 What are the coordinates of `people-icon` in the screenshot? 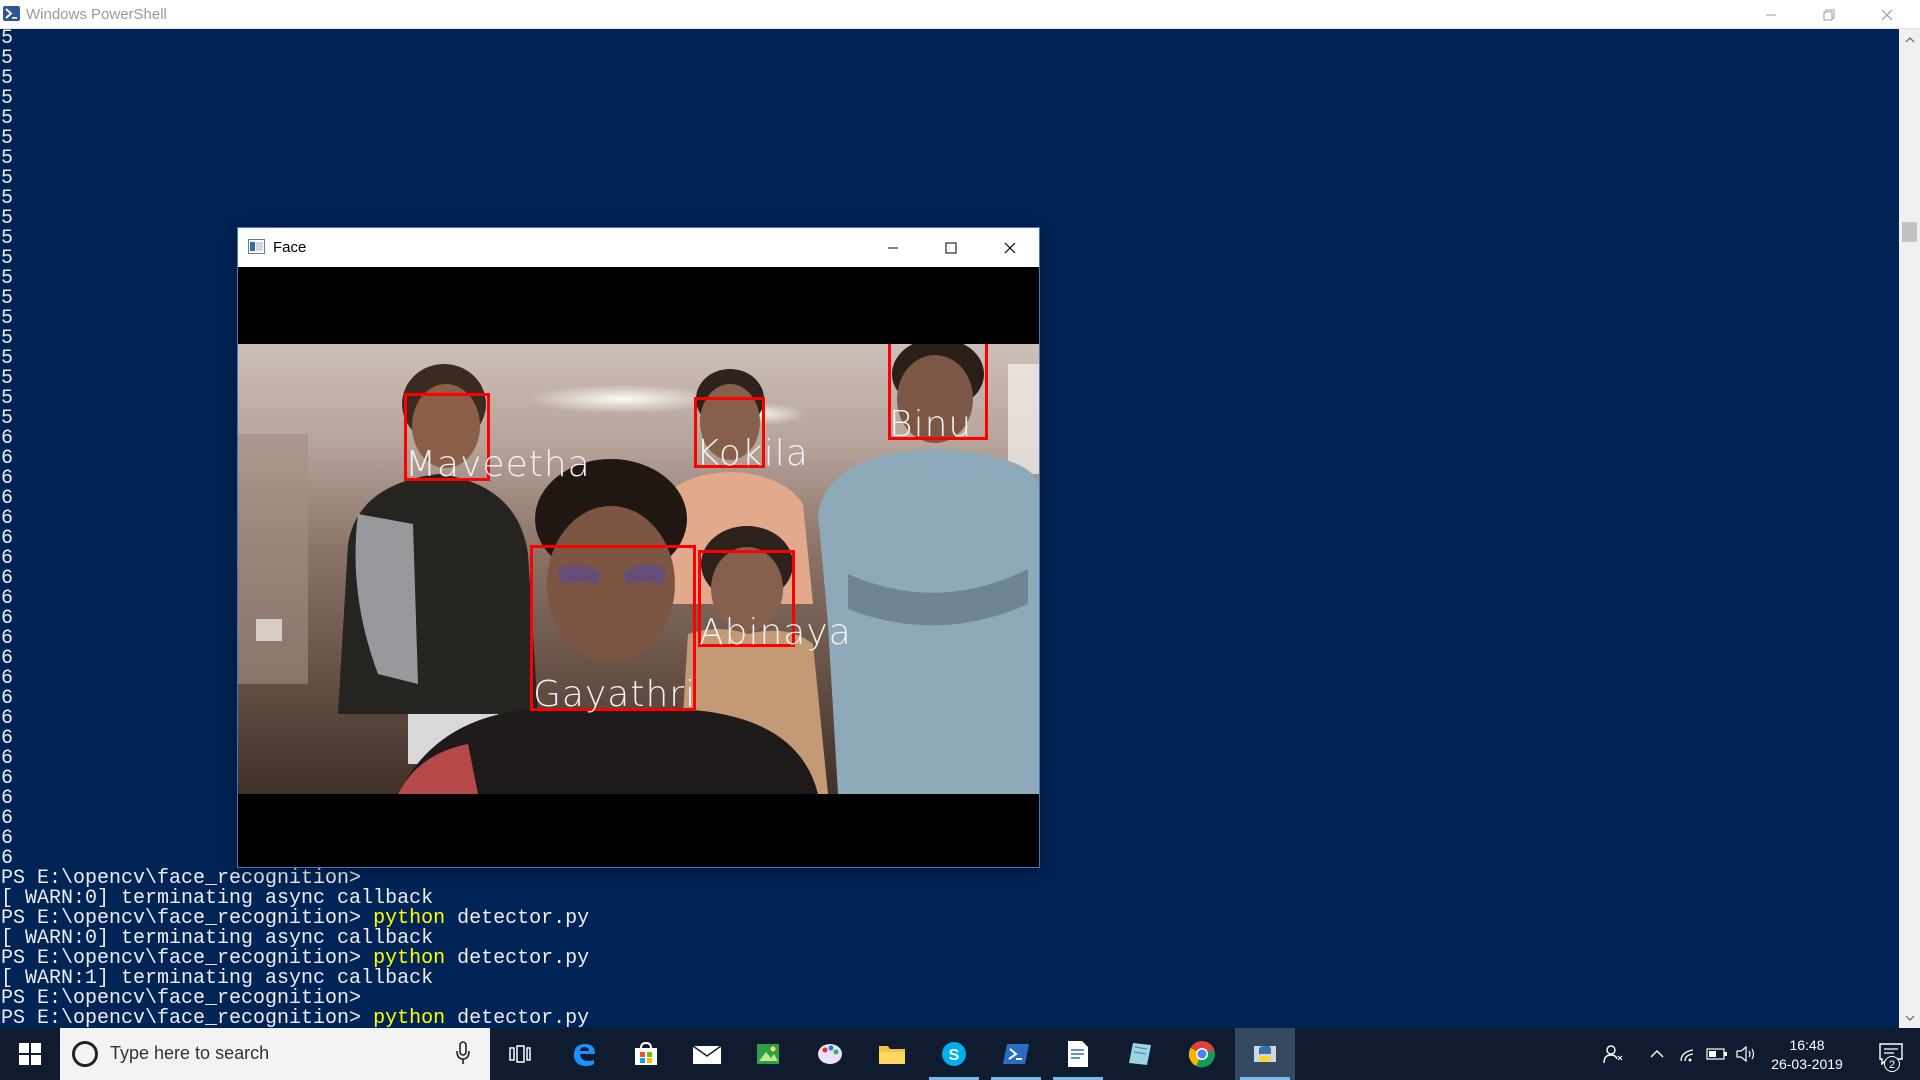 It's located at (1613, 1054).